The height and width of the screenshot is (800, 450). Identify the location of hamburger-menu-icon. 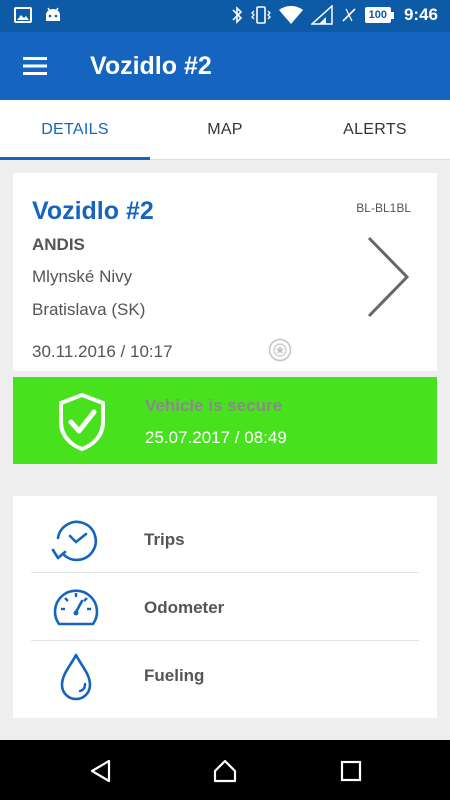
(35, 66).